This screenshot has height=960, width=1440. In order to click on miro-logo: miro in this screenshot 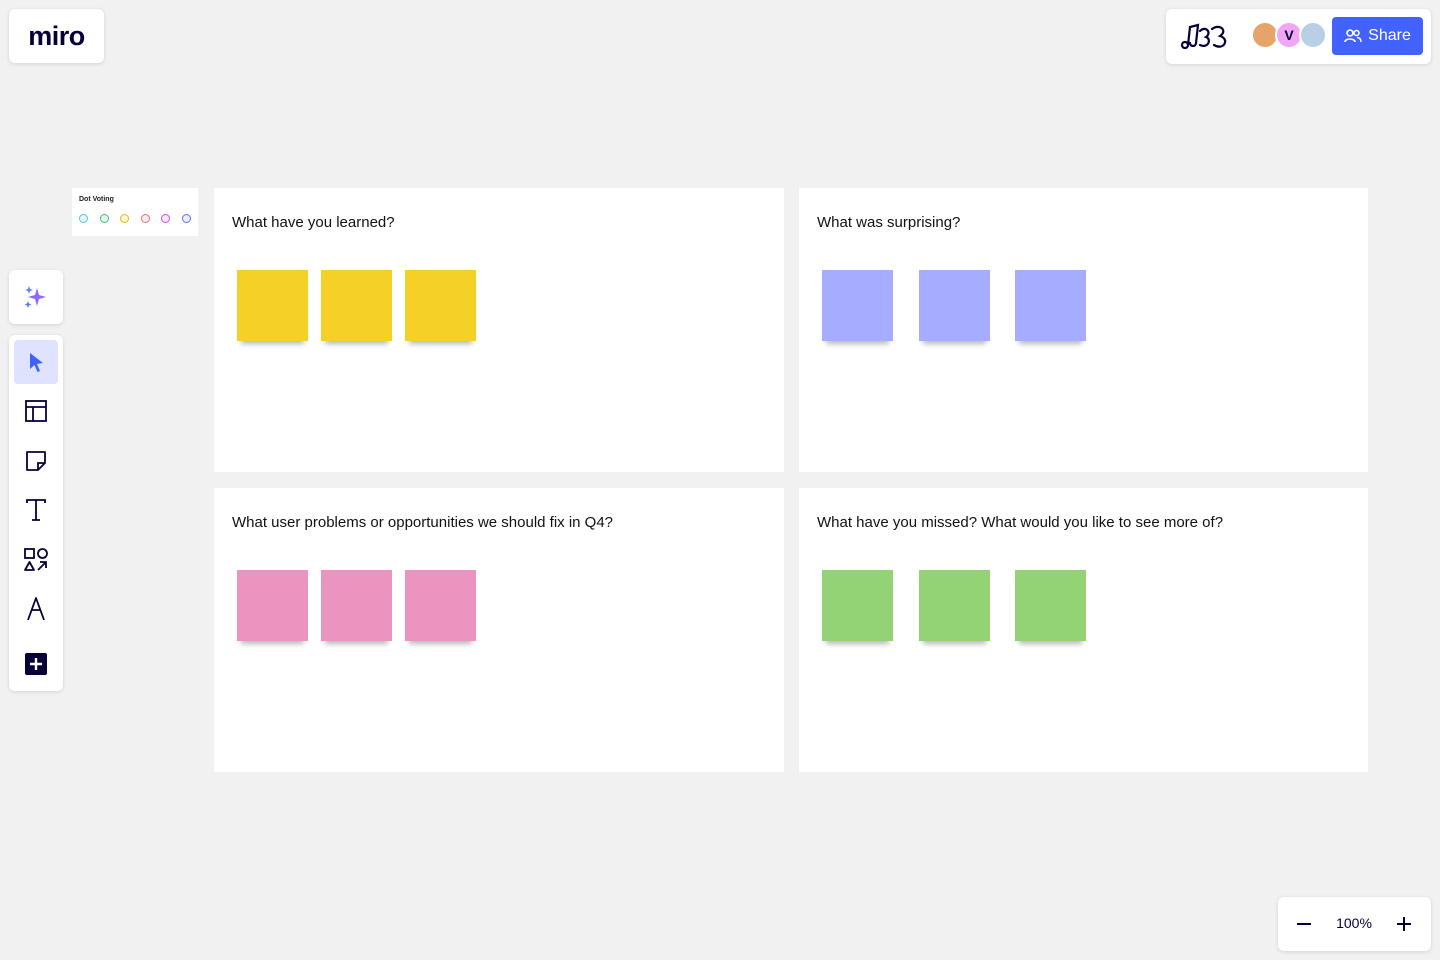, I will do `click(56, 35)`.